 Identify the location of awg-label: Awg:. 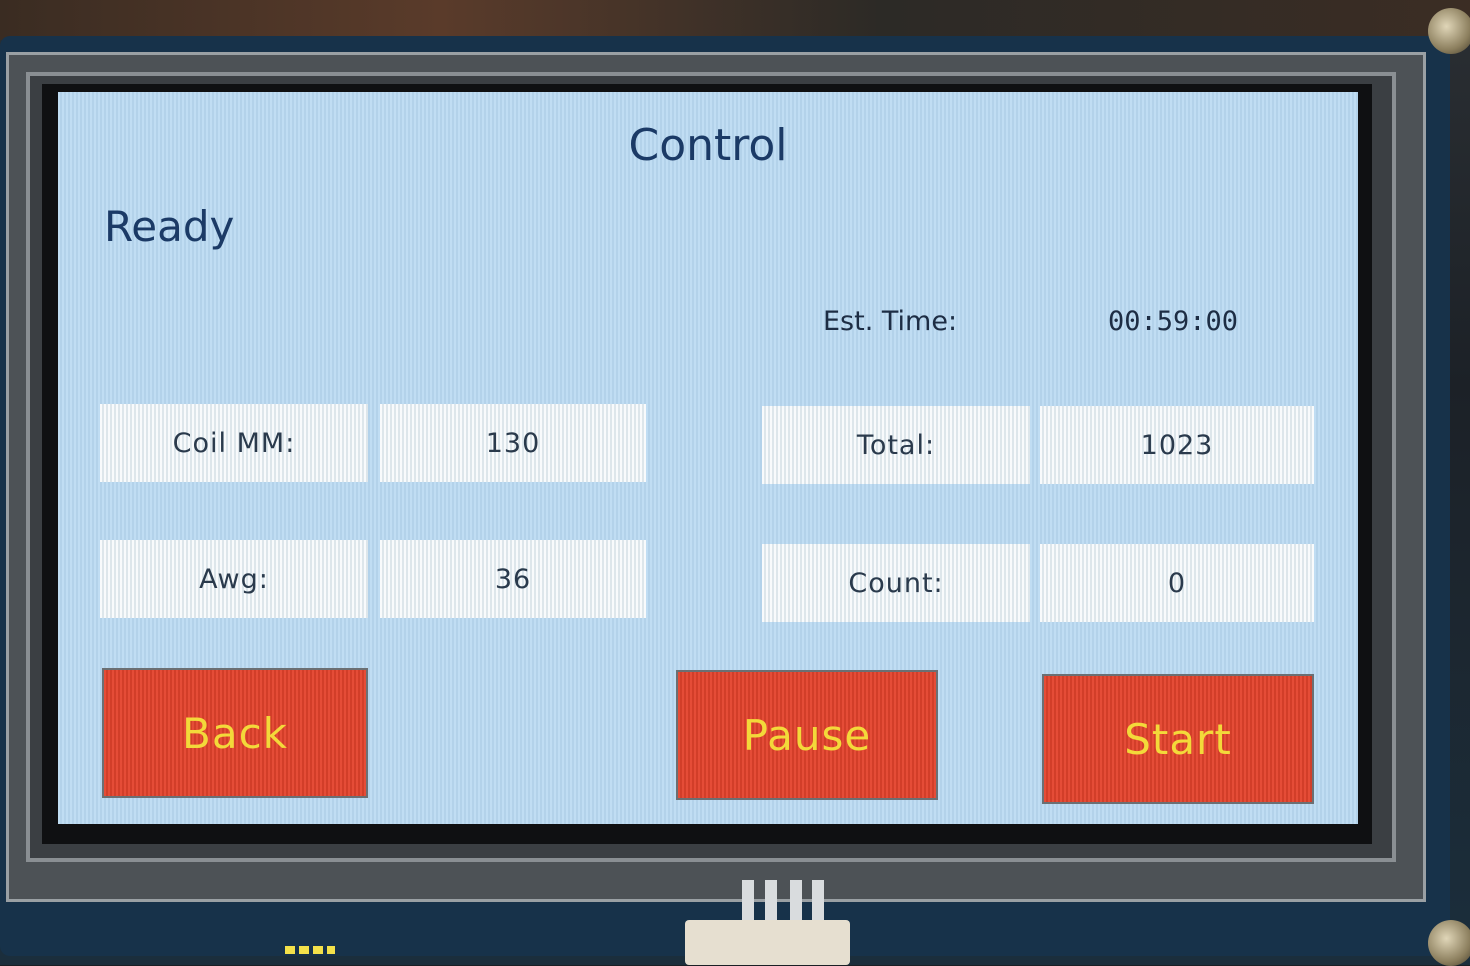
(234, 579).